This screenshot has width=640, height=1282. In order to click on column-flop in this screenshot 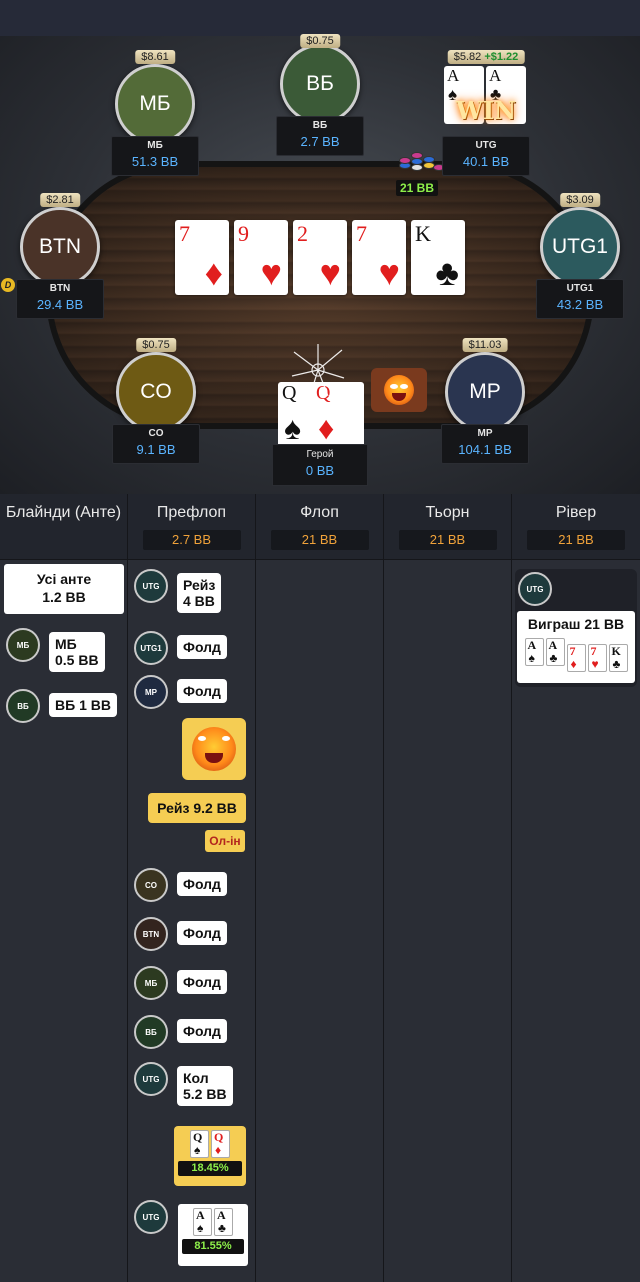, I will do `click(320, 921)`.